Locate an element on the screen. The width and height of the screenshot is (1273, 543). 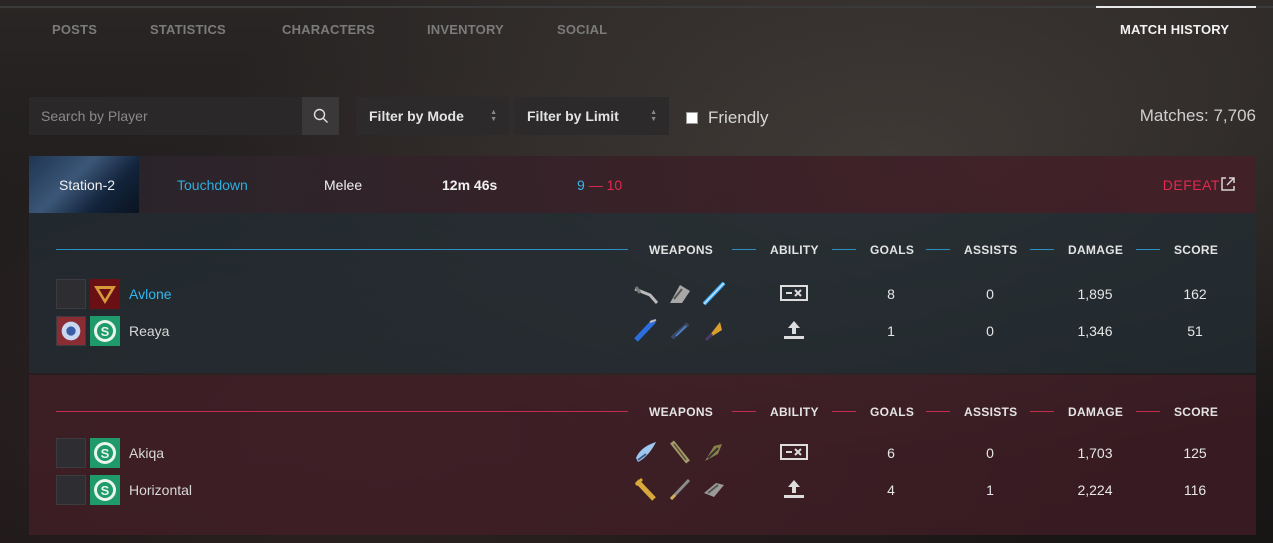
tab-social: SOCIAL is located at coordinates (582, 29).